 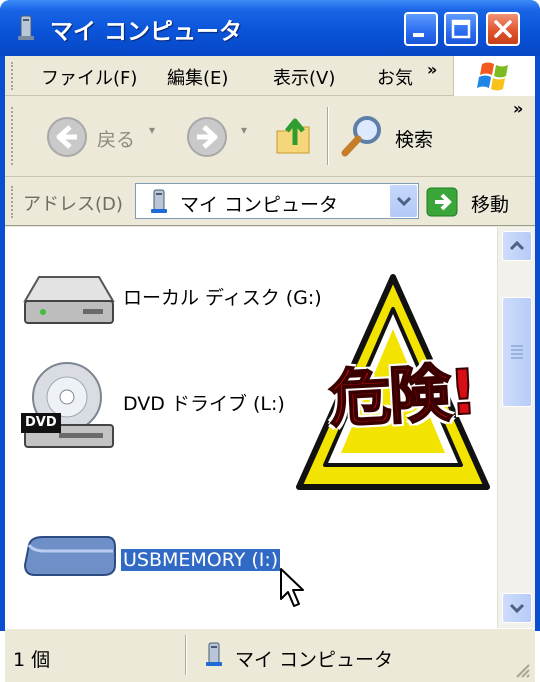 I want to click on scroll-down-button, so click(x=517, y=608).